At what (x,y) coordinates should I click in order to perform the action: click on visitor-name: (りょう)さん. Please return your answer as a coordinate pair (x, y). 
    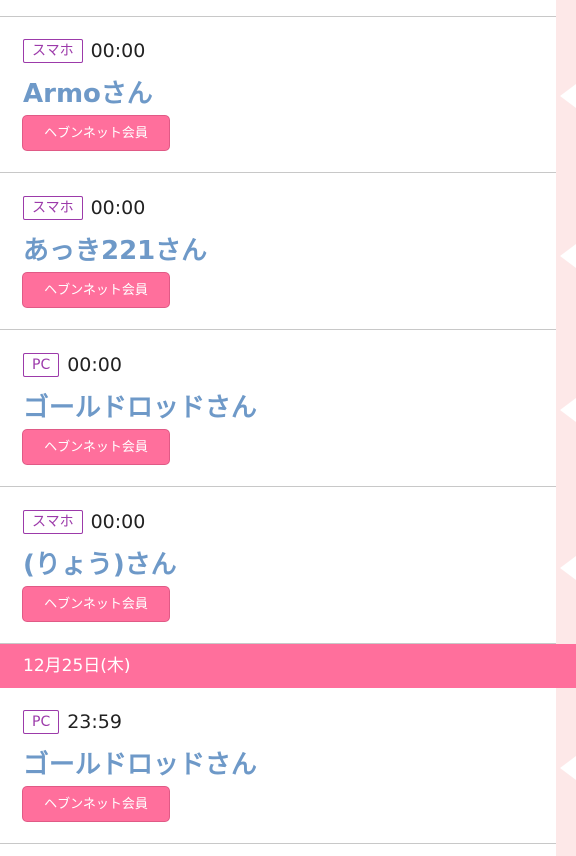
    Looking at the image, I should click on (100, 562).